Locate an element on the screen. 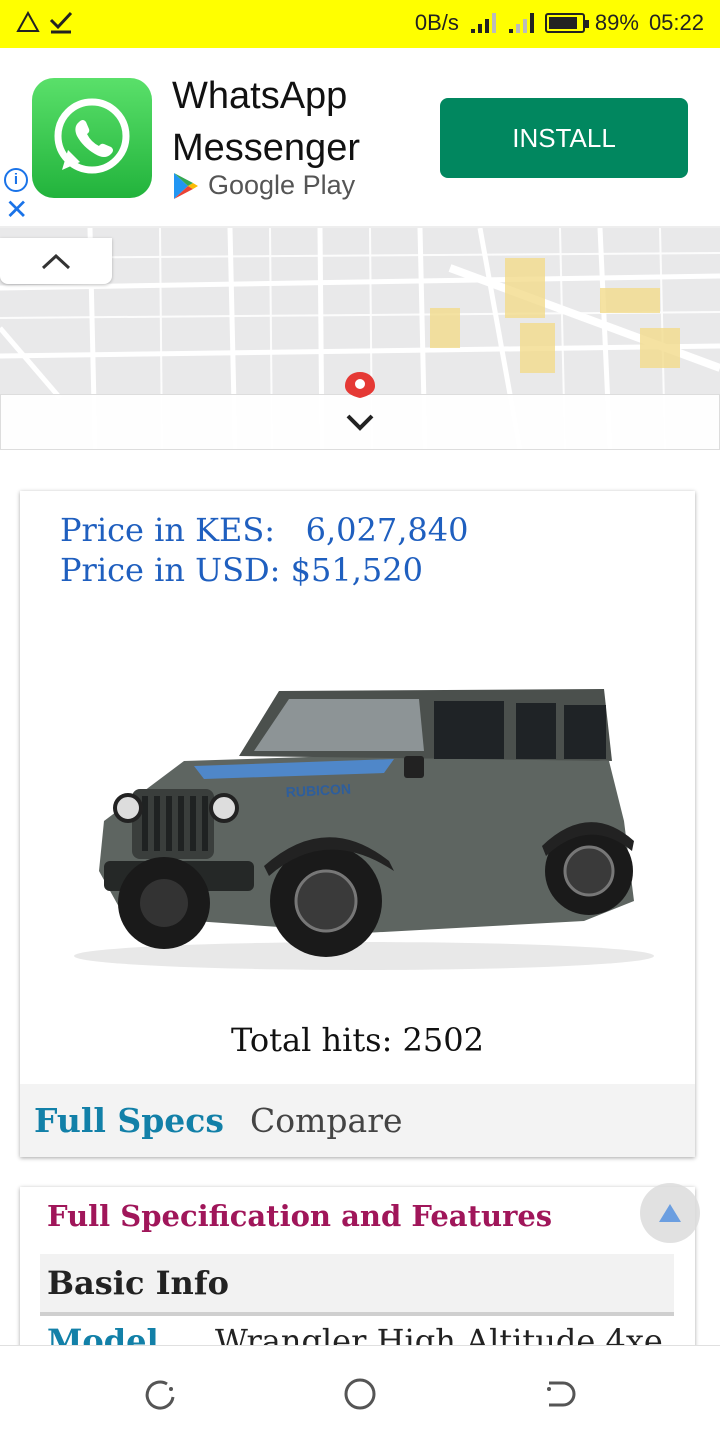 The width and height of the screenshot is (720, 1440). home-button is located at coordinates (360, 1394).